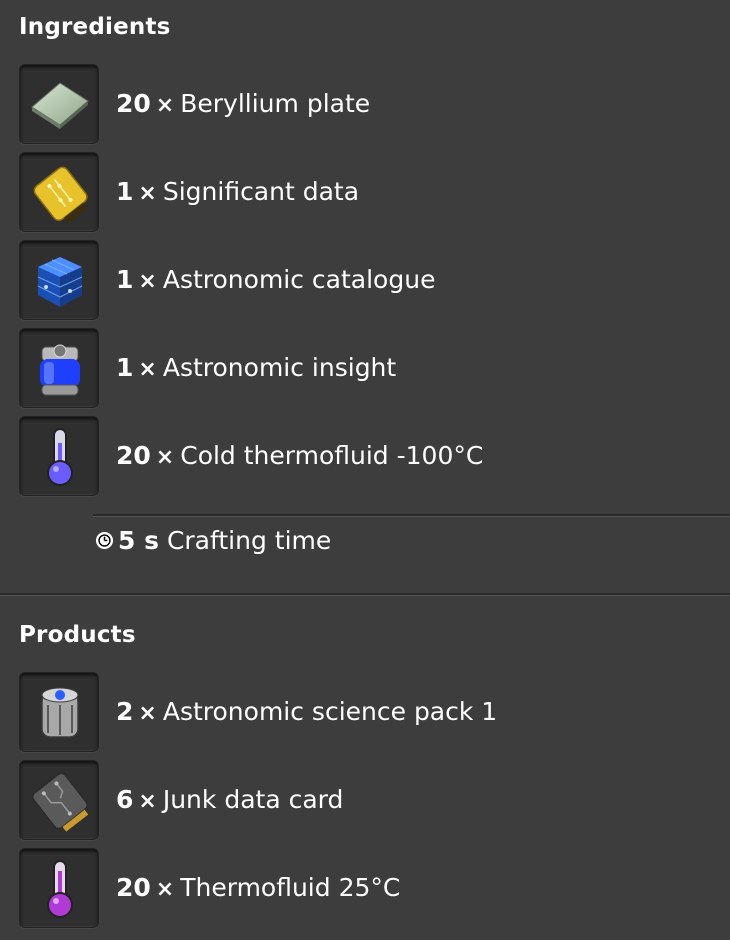  Describe the element at coordinates (365, 594) in the screenshot. I see `section-divider` at that location.